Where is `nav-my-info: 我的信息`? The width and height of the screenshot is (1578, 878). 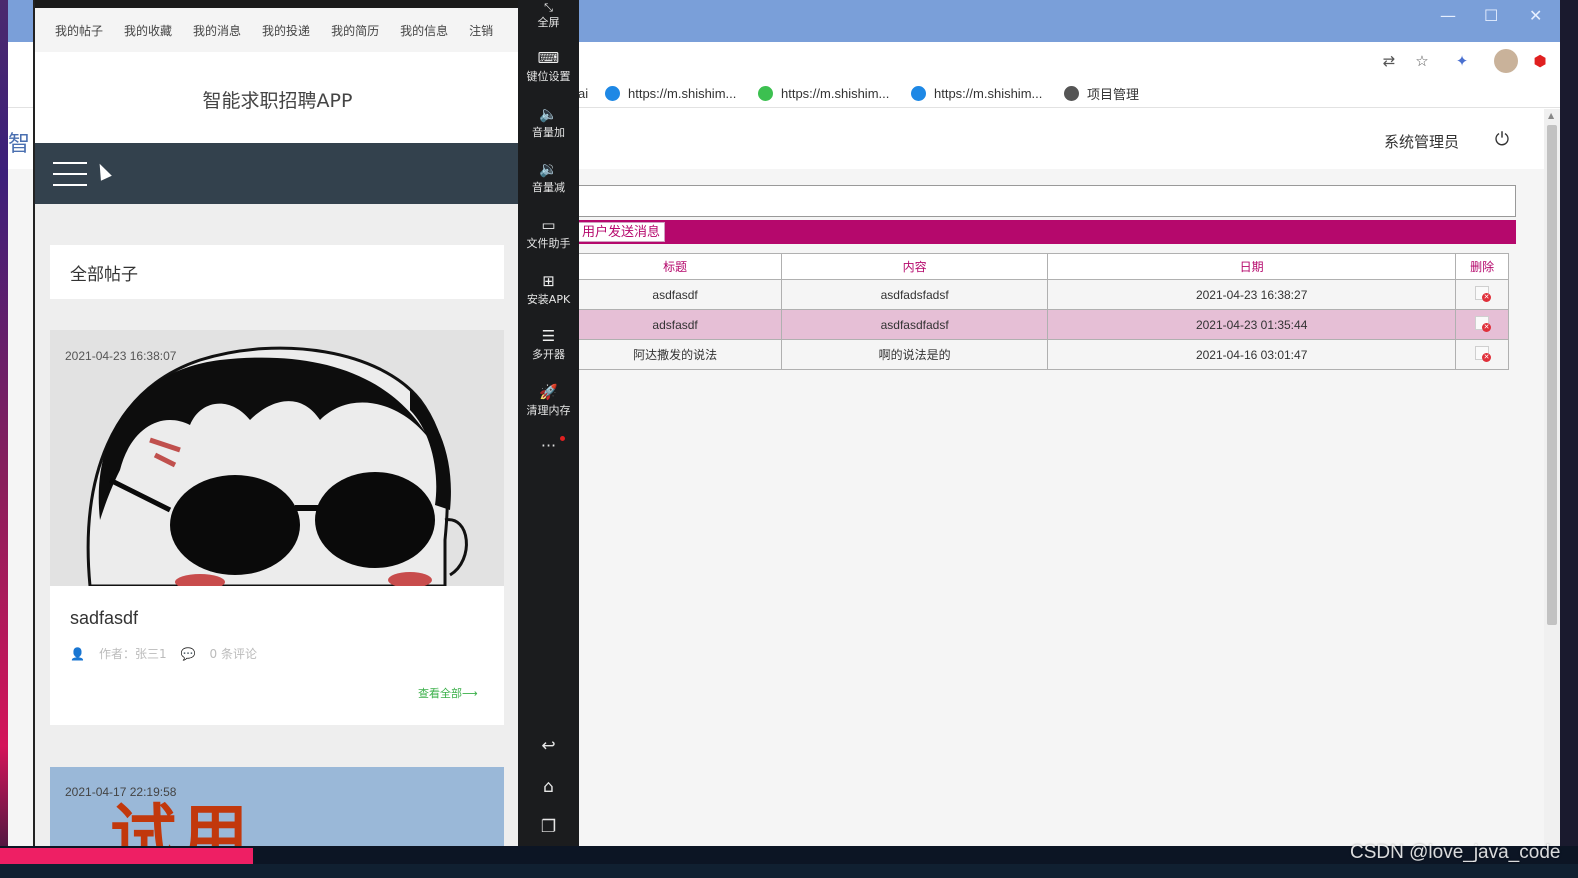 nav-my-info: 我的信息 is located at coordinates (424, 30).